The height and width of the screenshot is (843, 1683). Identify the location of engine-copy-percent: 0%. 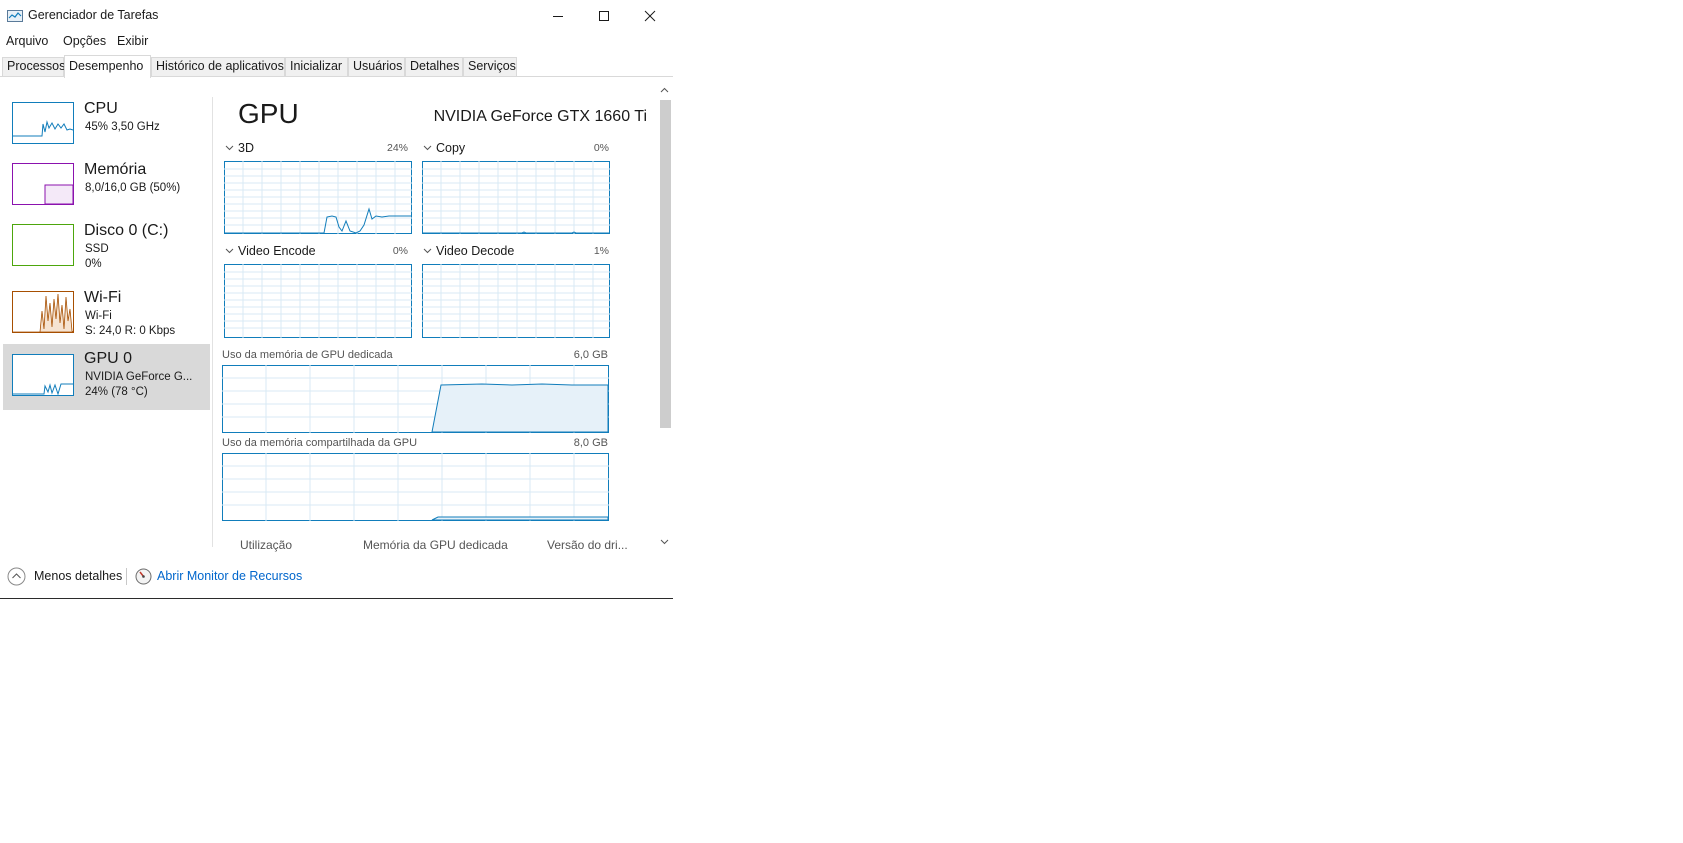
(601, 148).